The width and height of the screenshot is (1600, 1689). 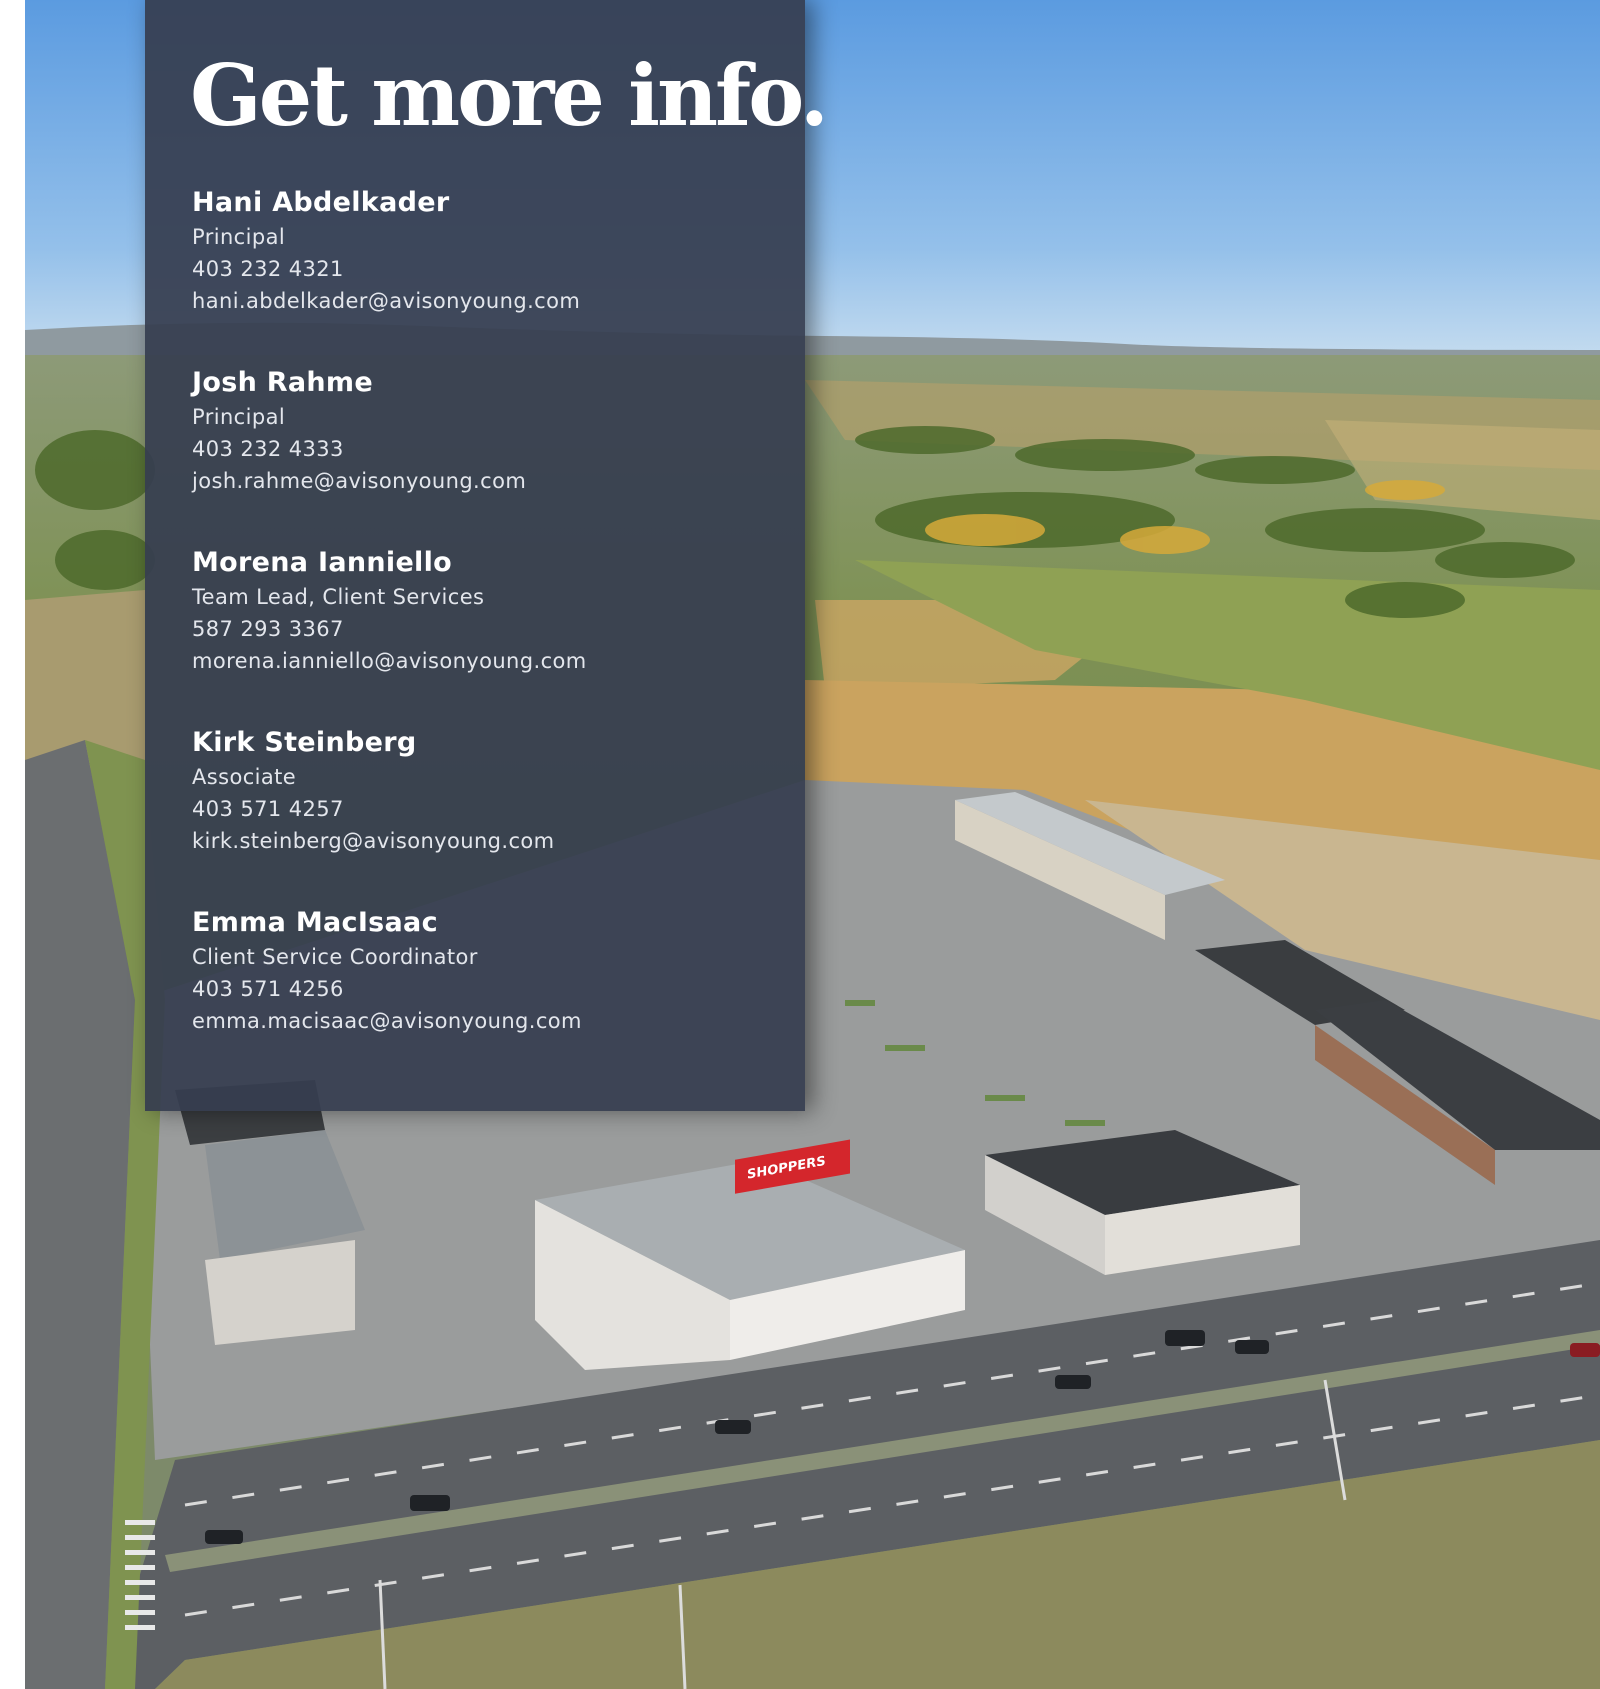 I want to click on contact-title: Team Lead, Client Services, so click(x=338, y=597).